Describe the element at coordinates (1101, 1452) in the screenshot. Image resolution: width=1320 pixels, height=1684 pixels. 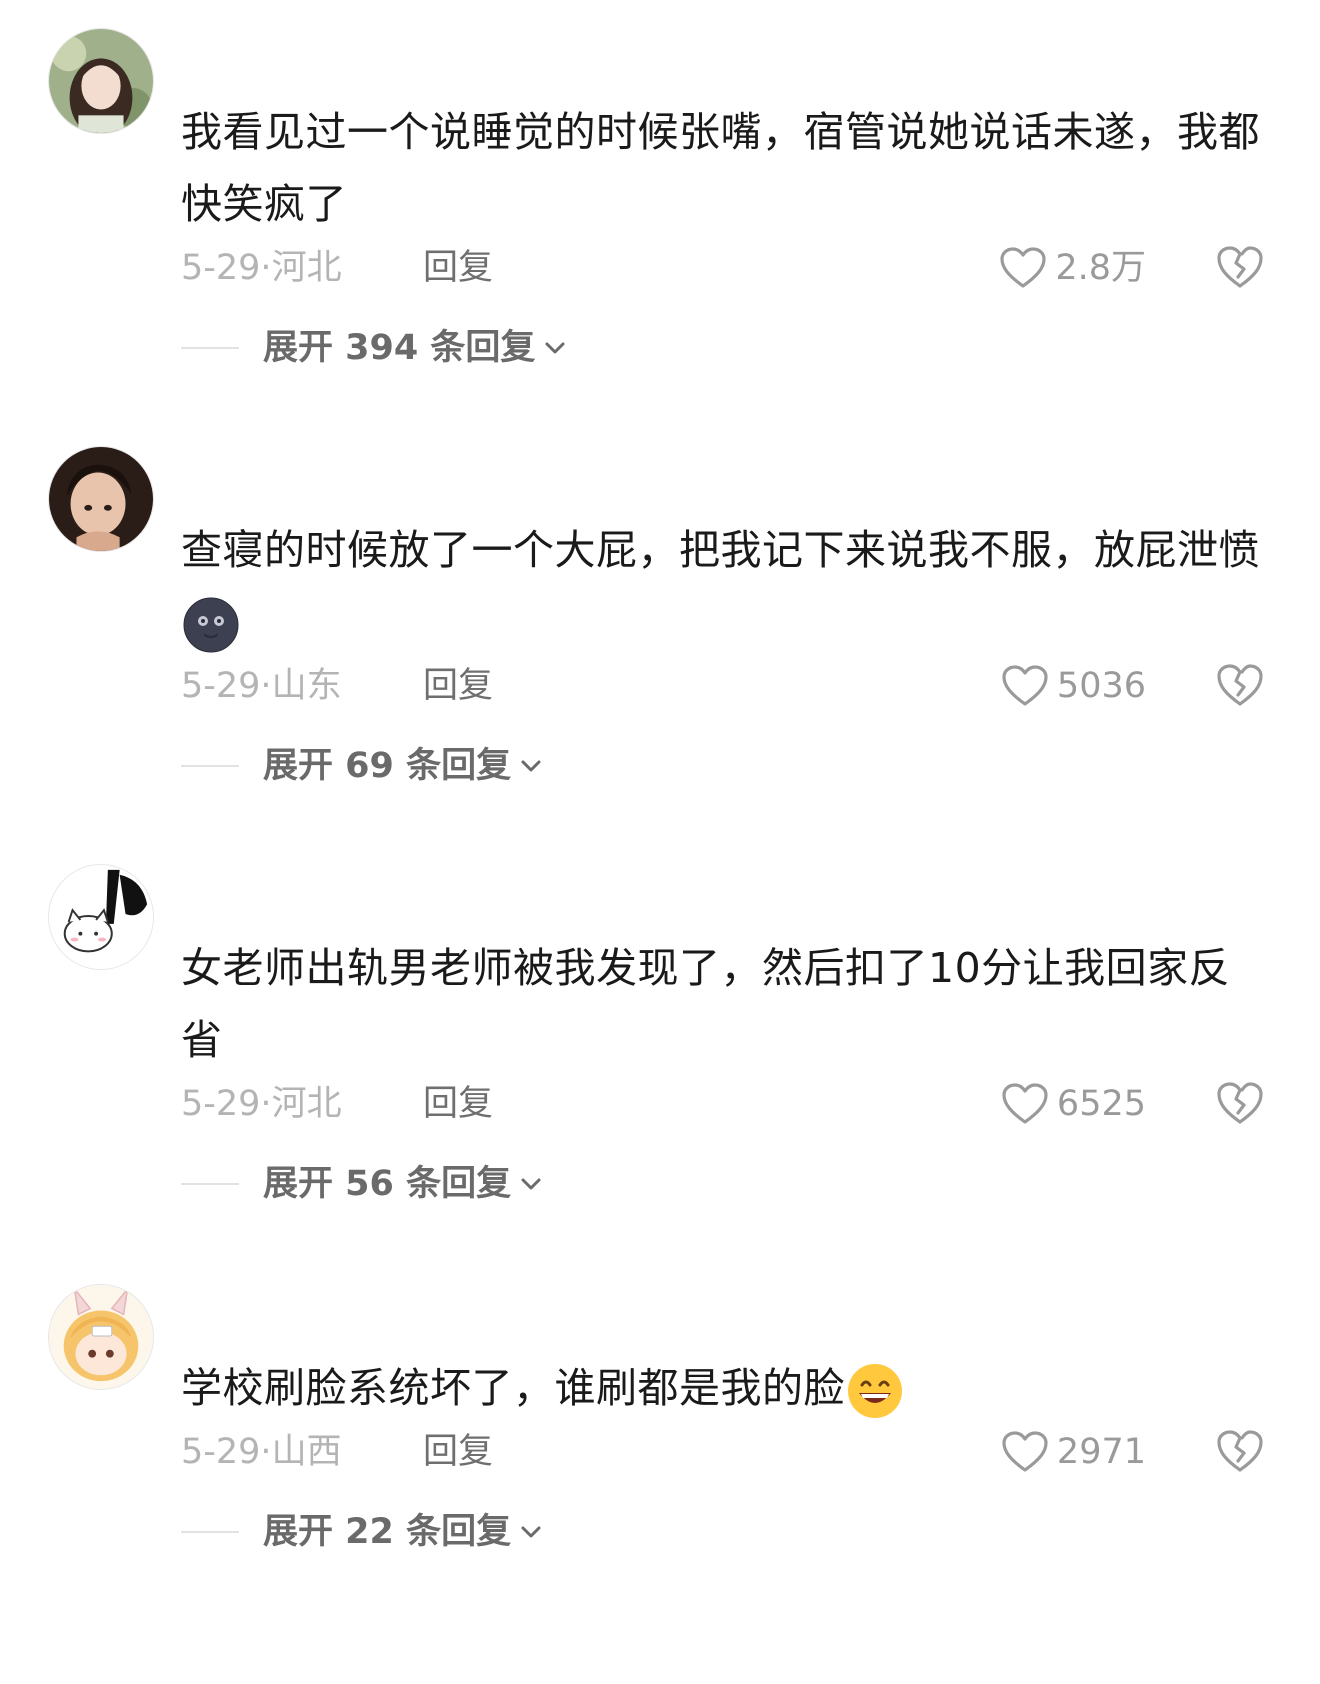
I see `like-count: 2971` at that location.